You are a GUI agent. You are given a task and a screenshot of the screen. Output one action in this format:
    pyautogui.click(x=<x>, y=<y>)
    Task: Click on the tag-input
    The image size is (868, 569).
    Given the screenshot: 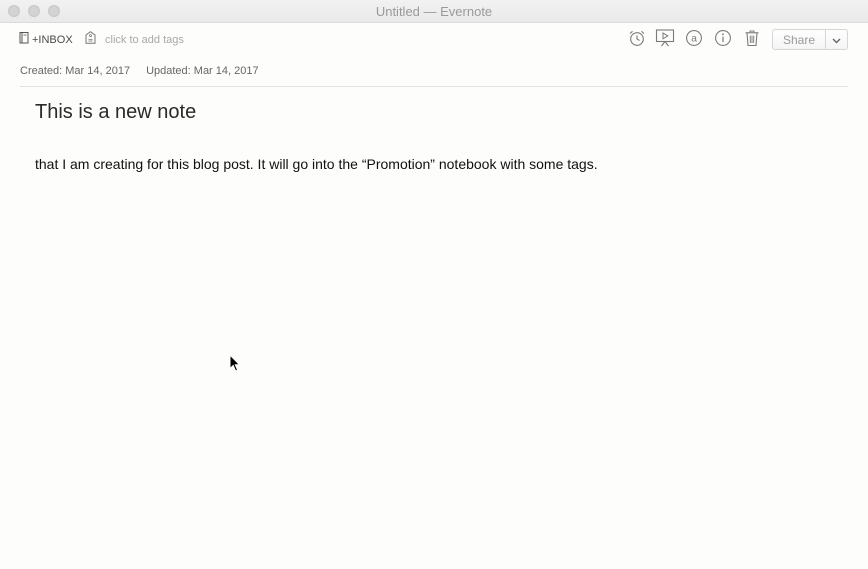 What is the action you would take?
    pyautogui.click(x=175, y=40)
    